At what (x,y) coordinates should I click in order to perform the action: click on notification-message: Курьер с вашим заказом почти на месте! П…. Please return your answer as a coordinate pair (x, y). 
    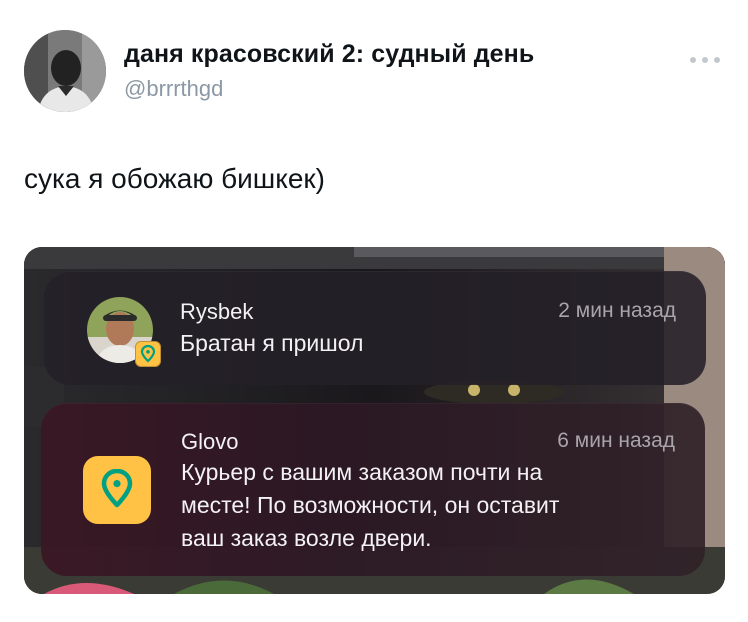
    Looking at the image, I should click on (431, 505).